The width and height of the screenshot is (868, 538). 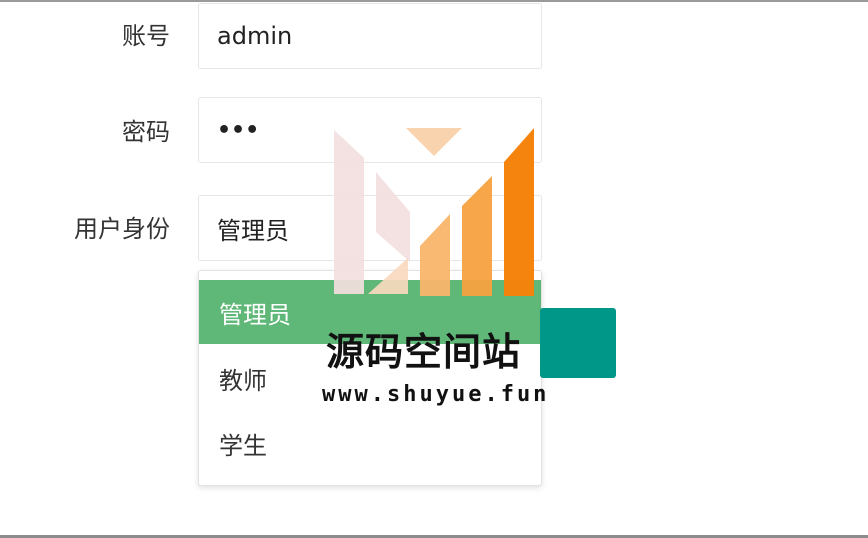 I want to click on role-option-student: 学生, so click(x=370, y=443).